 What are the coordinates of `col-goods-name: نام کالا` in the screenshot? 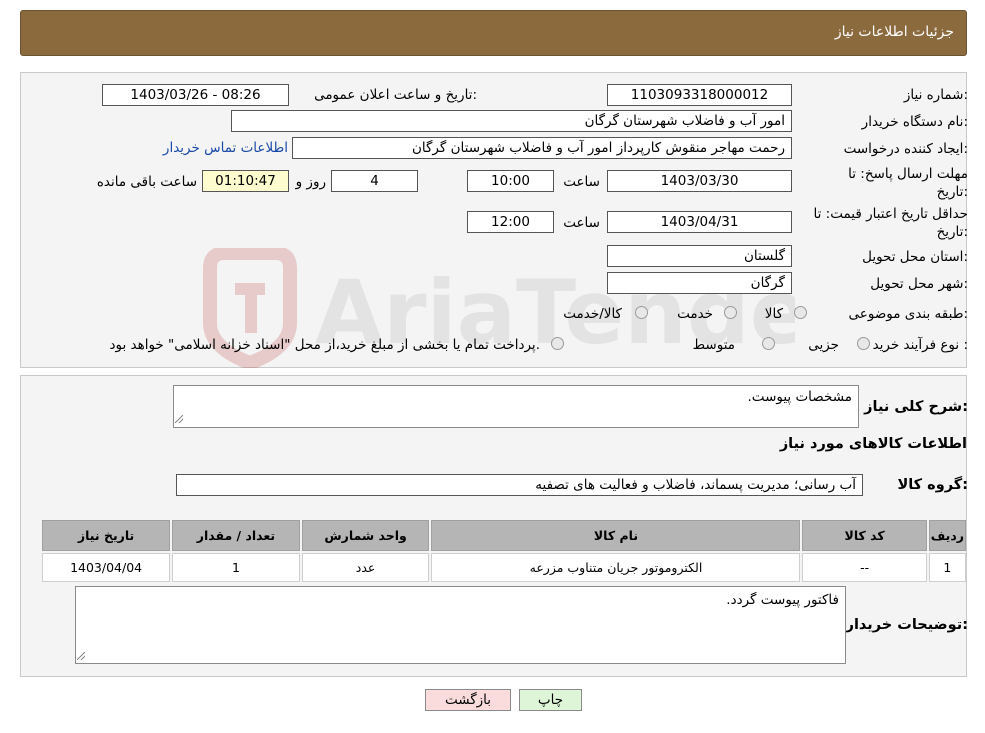 It's located at (616, 535).